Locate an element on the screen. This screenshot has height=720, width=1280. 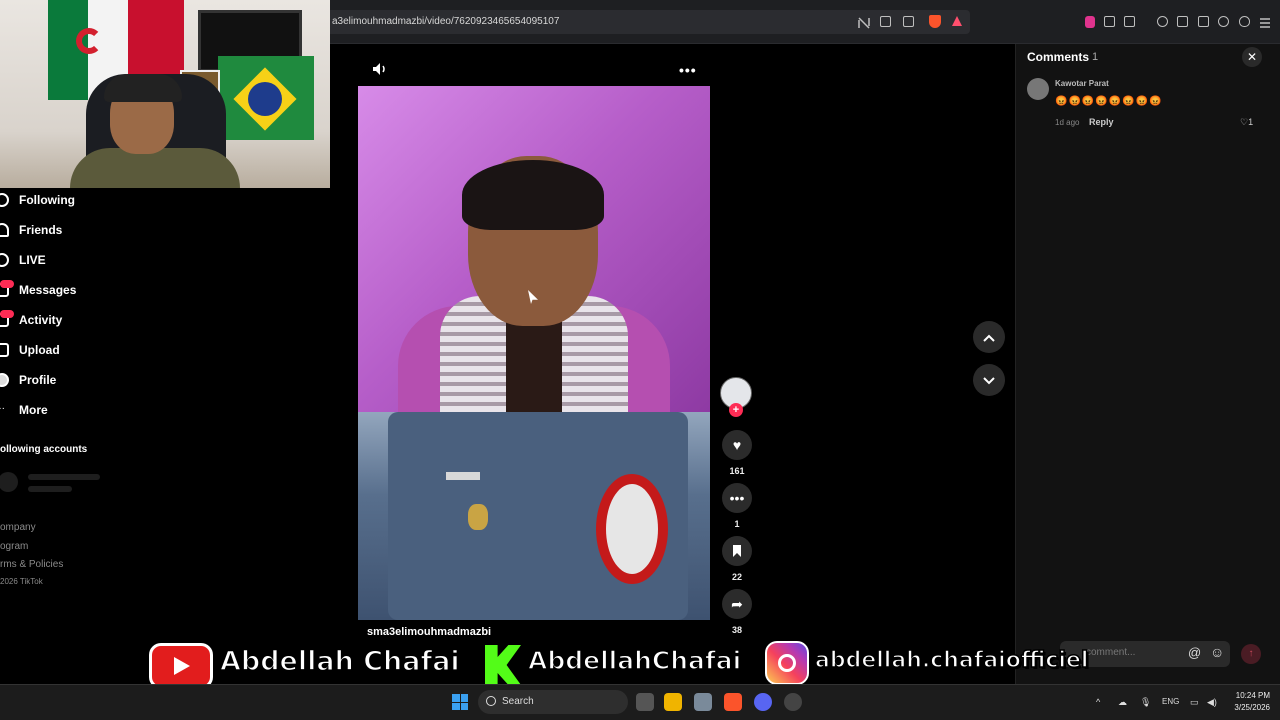
following-accounts-heading: ollowing accounts is located at coordinates (44, 449).